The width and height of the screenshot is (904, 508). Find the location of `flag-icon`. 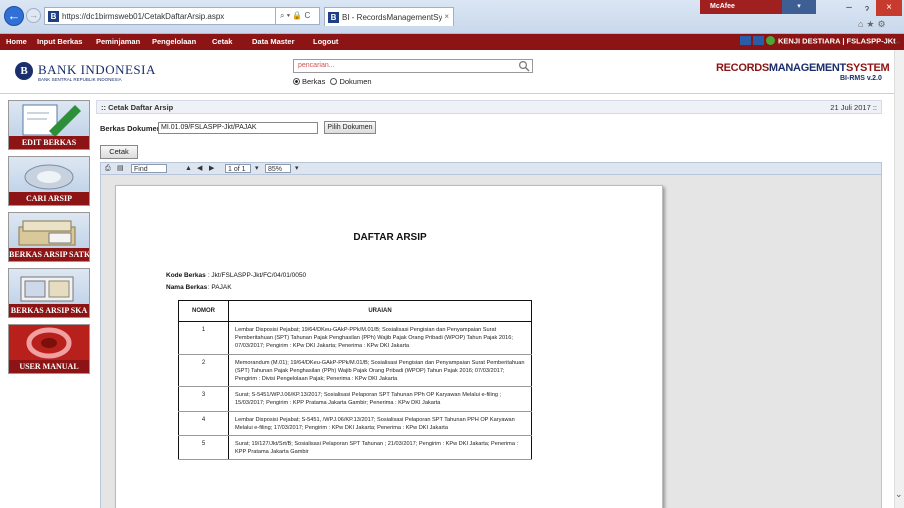

flag-icon is located at coordinates (758, 41).